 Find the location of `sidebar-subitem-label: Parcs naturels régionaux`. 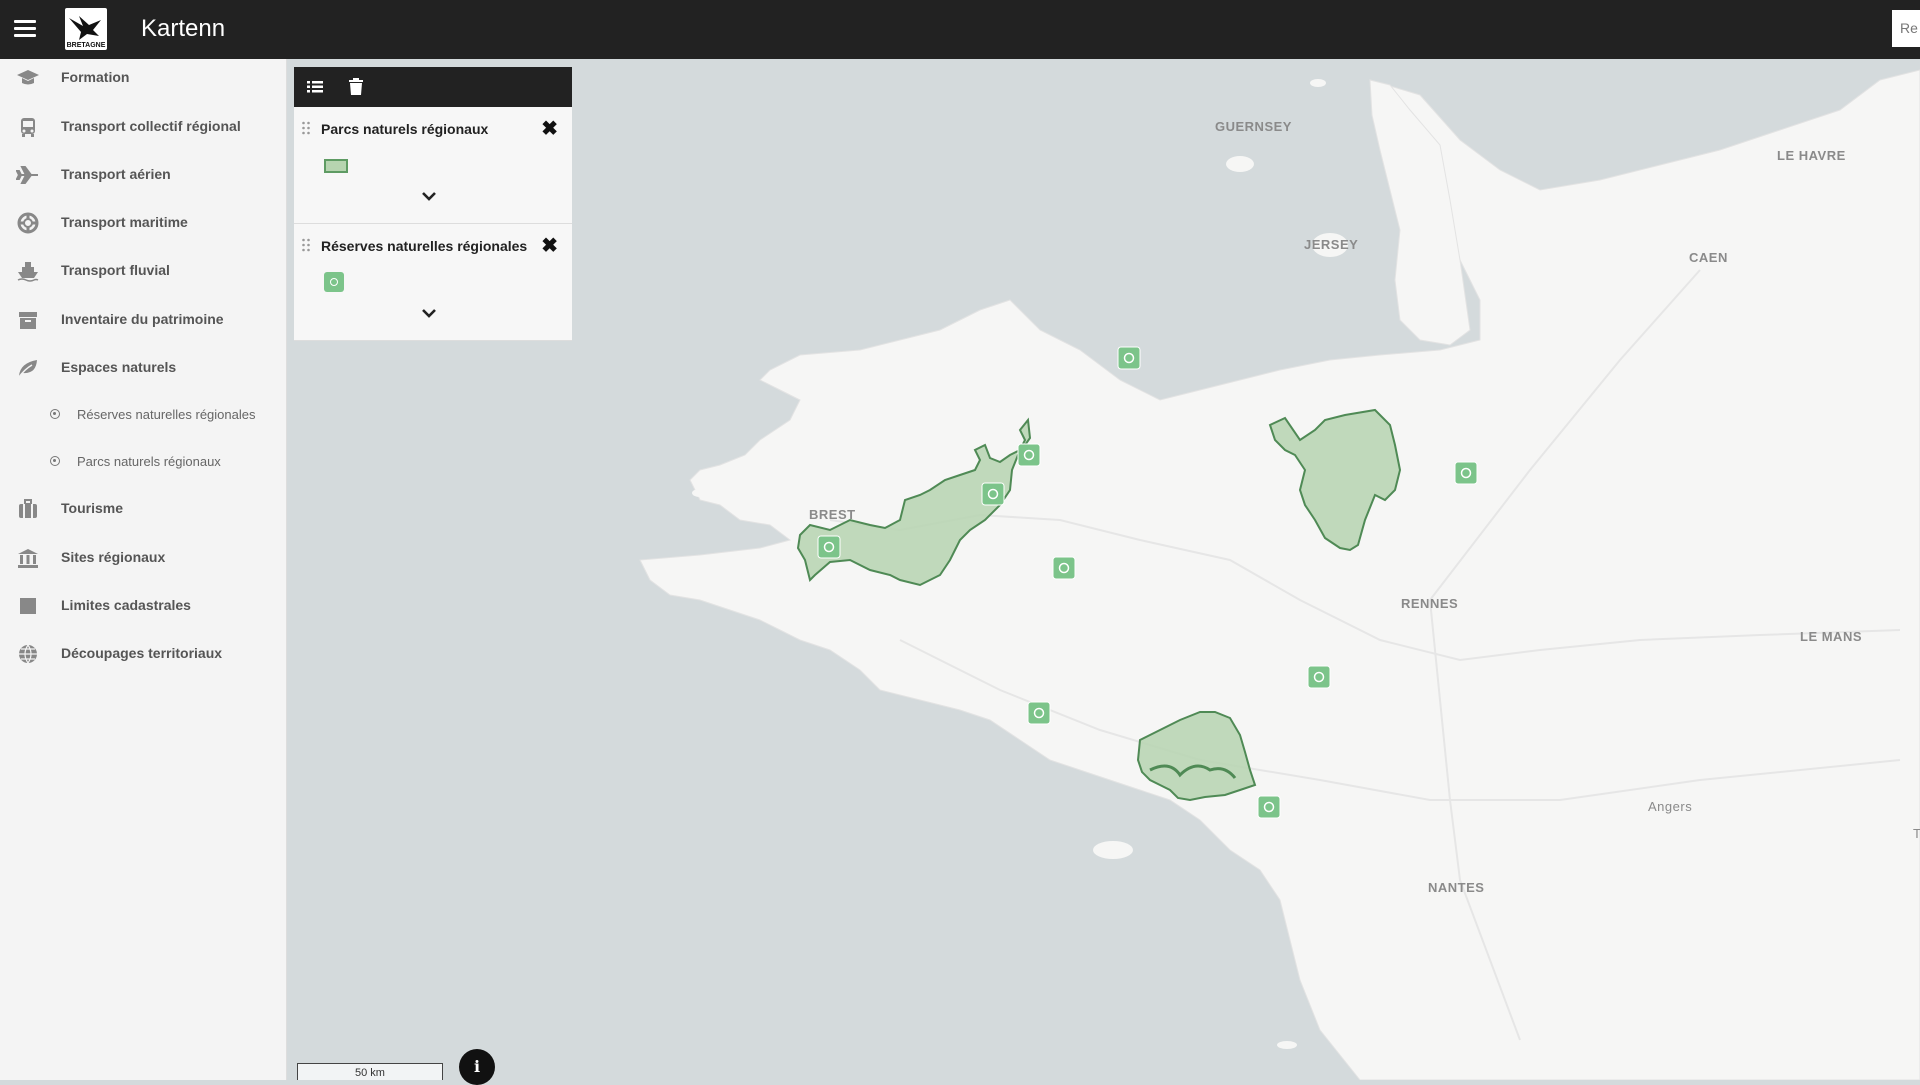

sidebar-subitem-label: Parcs naturels régionaux is located at coordinates (149, 461).